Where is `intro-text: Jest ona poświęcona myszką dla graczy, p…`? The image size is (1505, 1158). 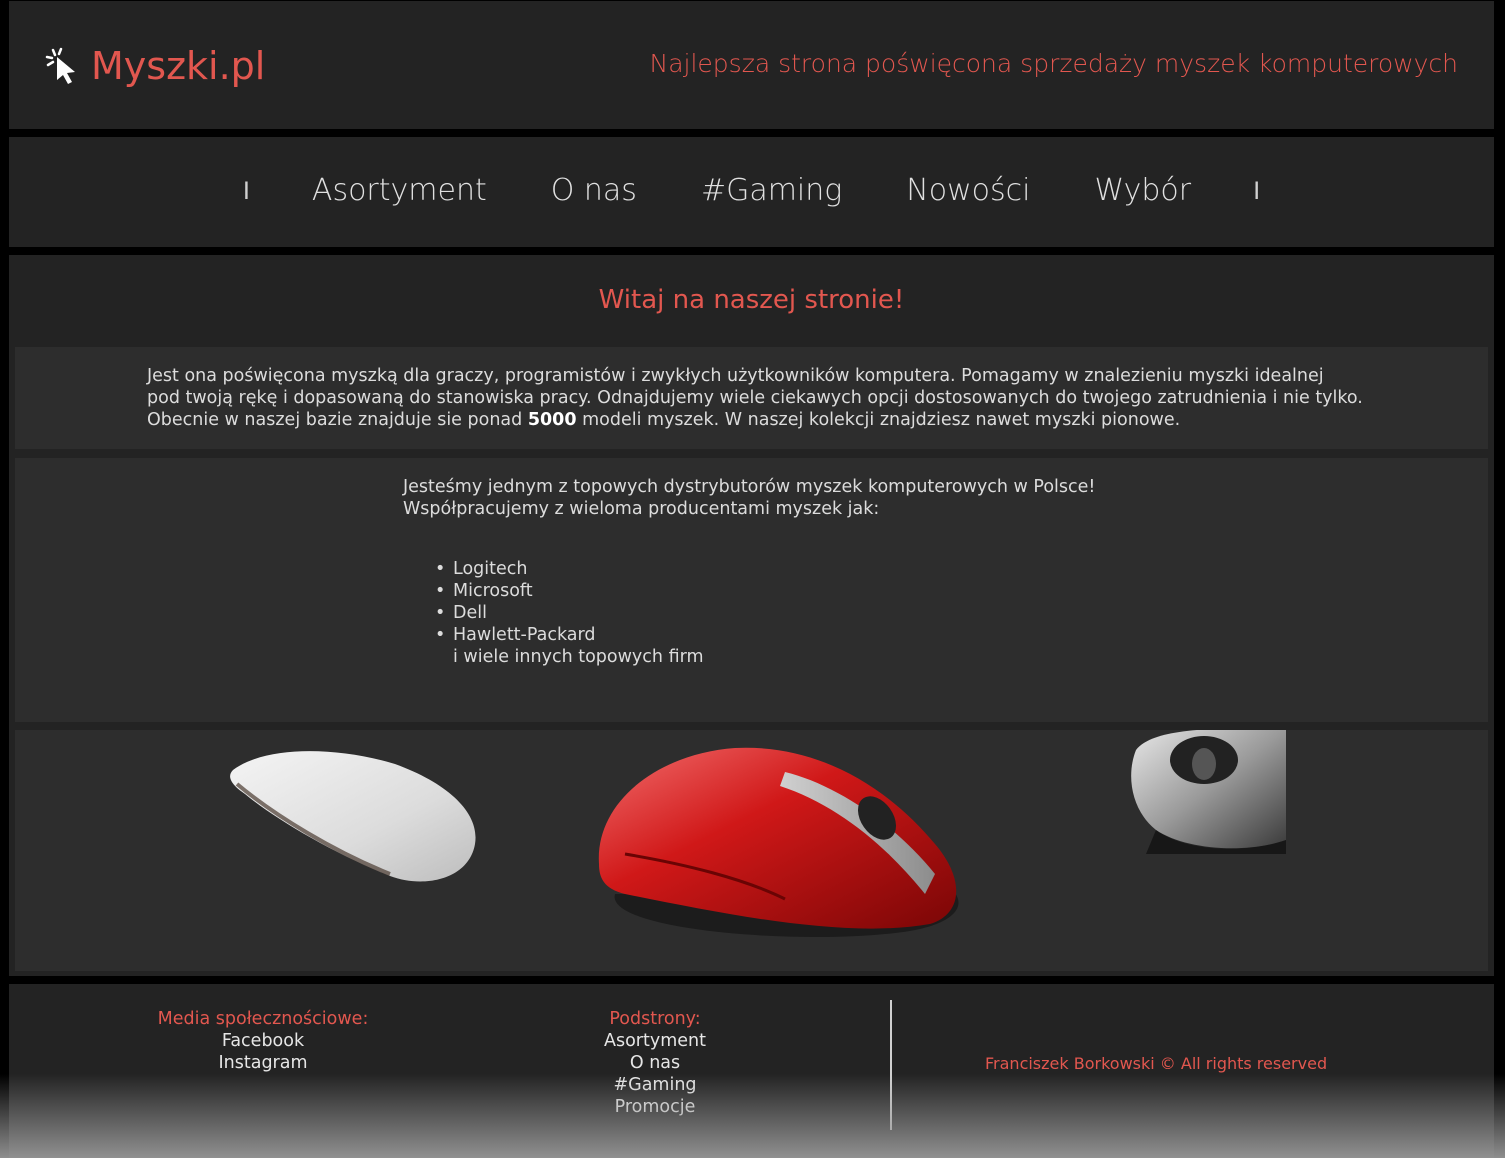
intro-text: Jest ona poświęcona myszką dla graczy, p… is located at coordinates (757, 398).